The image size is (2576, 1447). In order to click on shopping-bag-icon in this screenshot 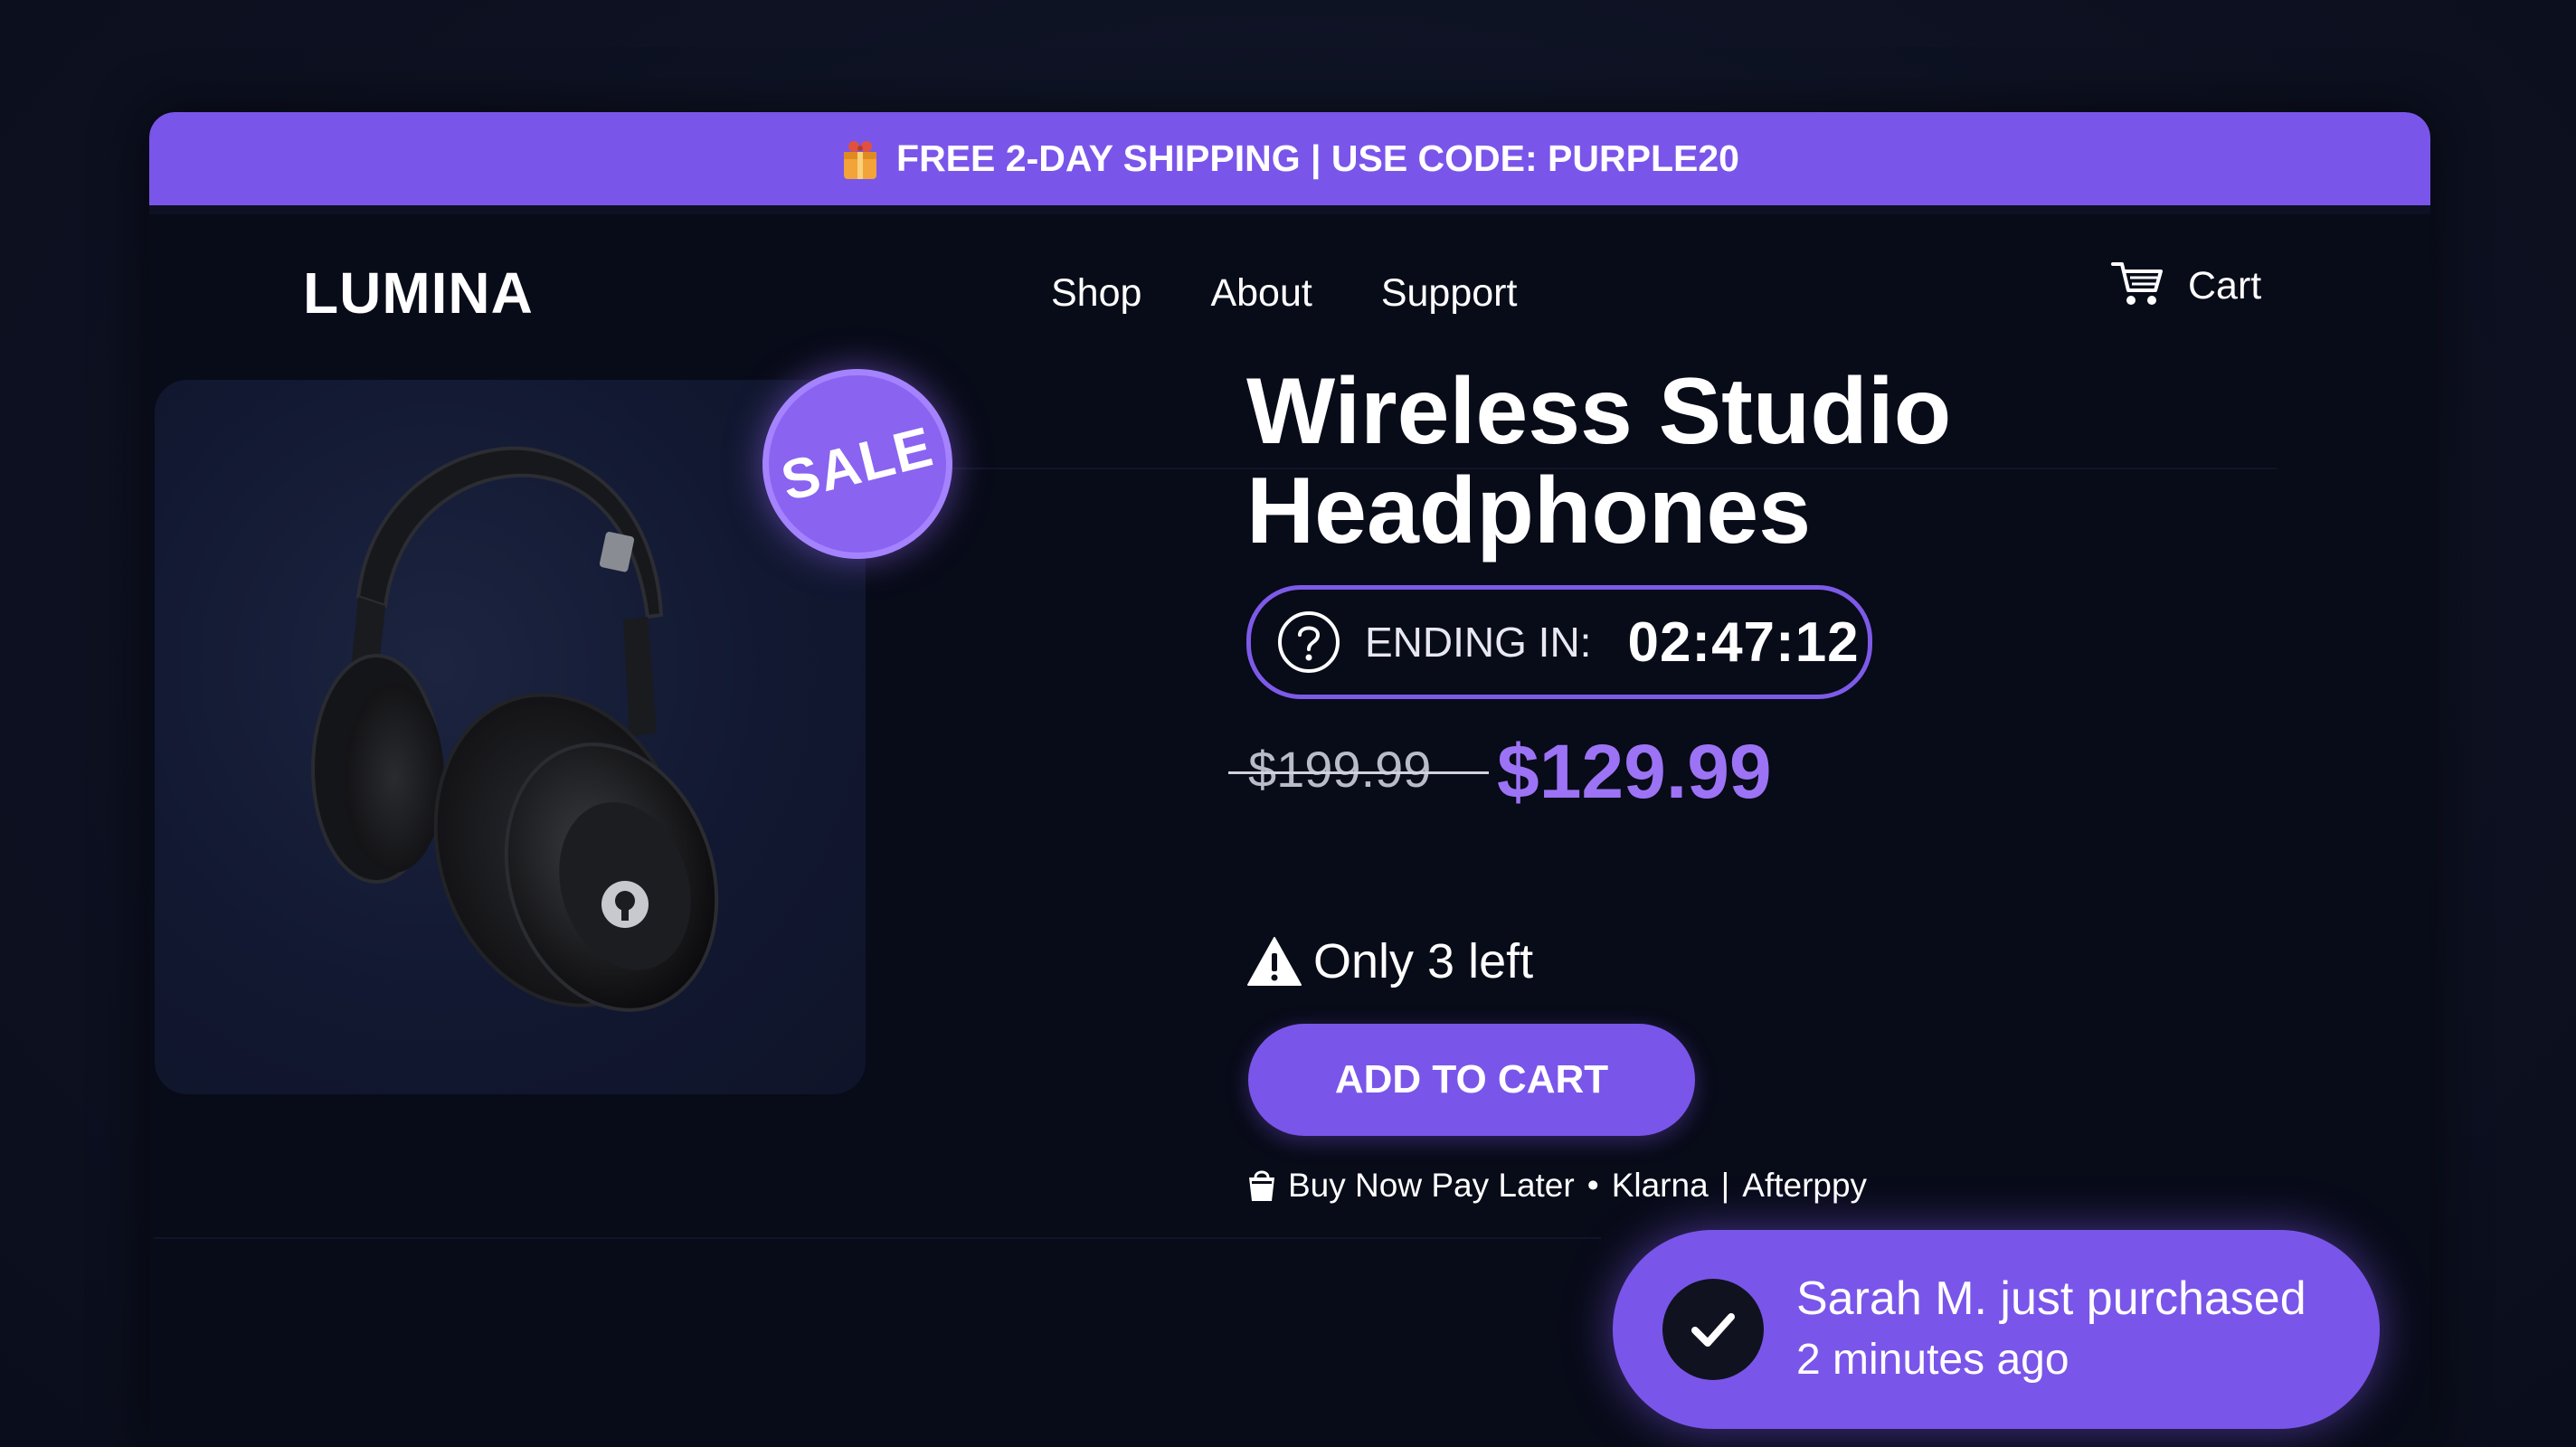, I will do `click(1262, 1185)`.